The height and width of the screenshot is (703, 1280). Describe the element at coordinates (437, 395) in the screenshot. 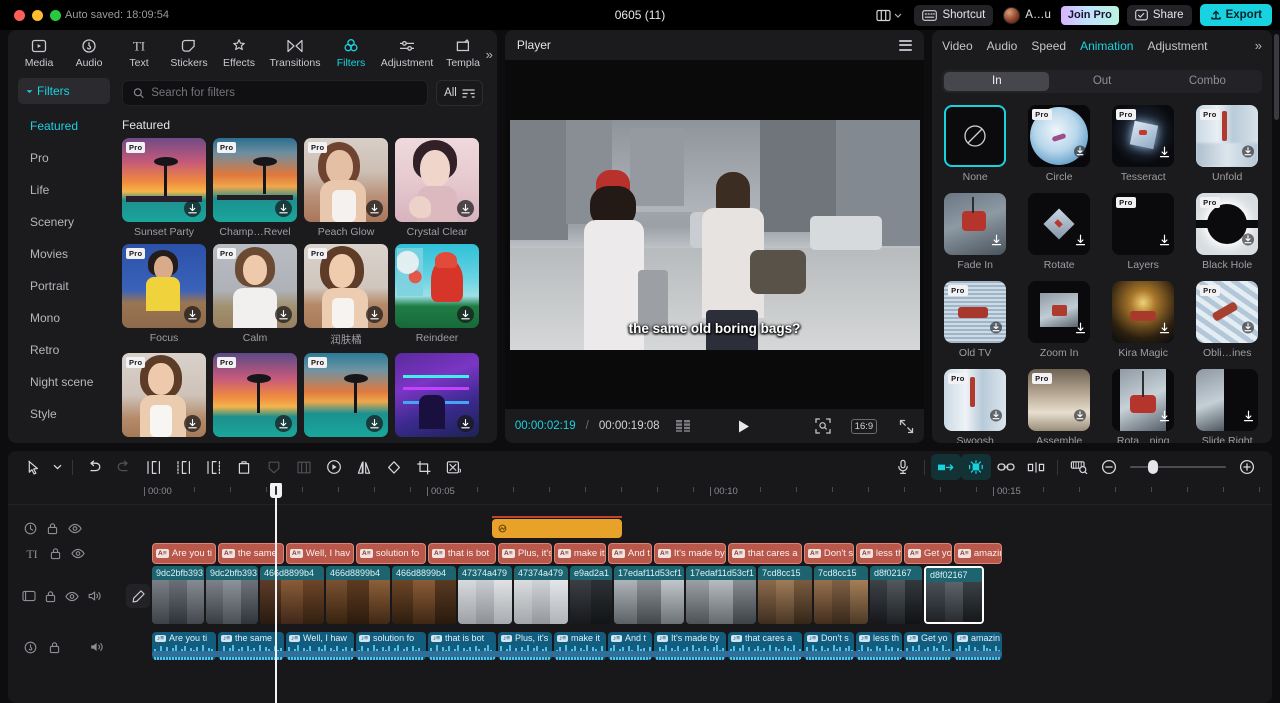

I see `filter-item` at that location.